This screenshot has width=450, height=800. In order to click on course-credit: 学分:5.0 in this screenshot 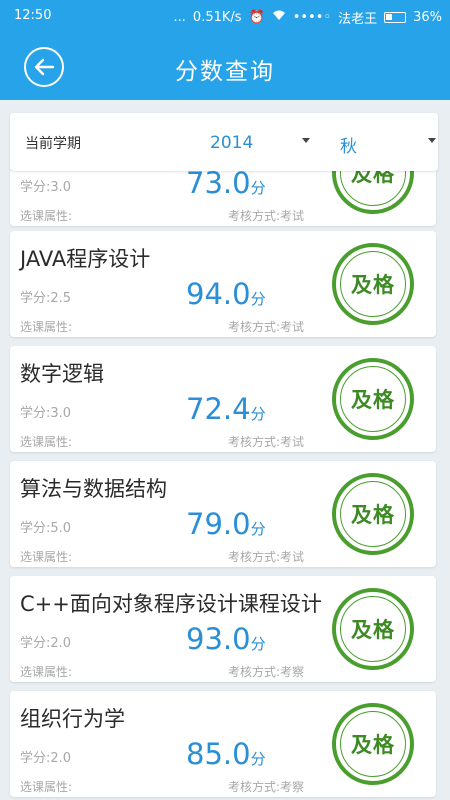, I will do `click(46, 528)`.